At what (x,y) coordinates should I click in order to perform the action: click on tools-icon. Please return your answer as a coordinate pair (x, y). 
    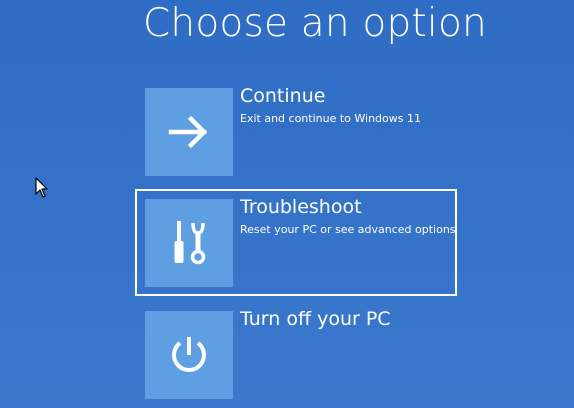
    Looking at the image, I should click on (190, 243).